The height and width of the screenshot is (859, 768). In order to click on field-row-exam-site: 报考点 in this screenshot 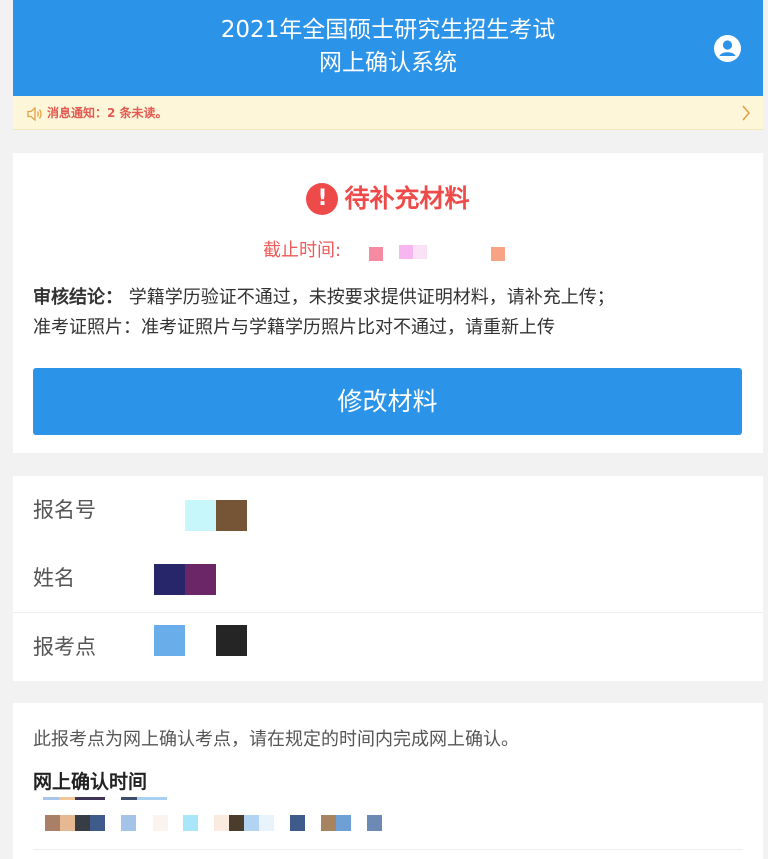, I will do `click(388, 647)`.